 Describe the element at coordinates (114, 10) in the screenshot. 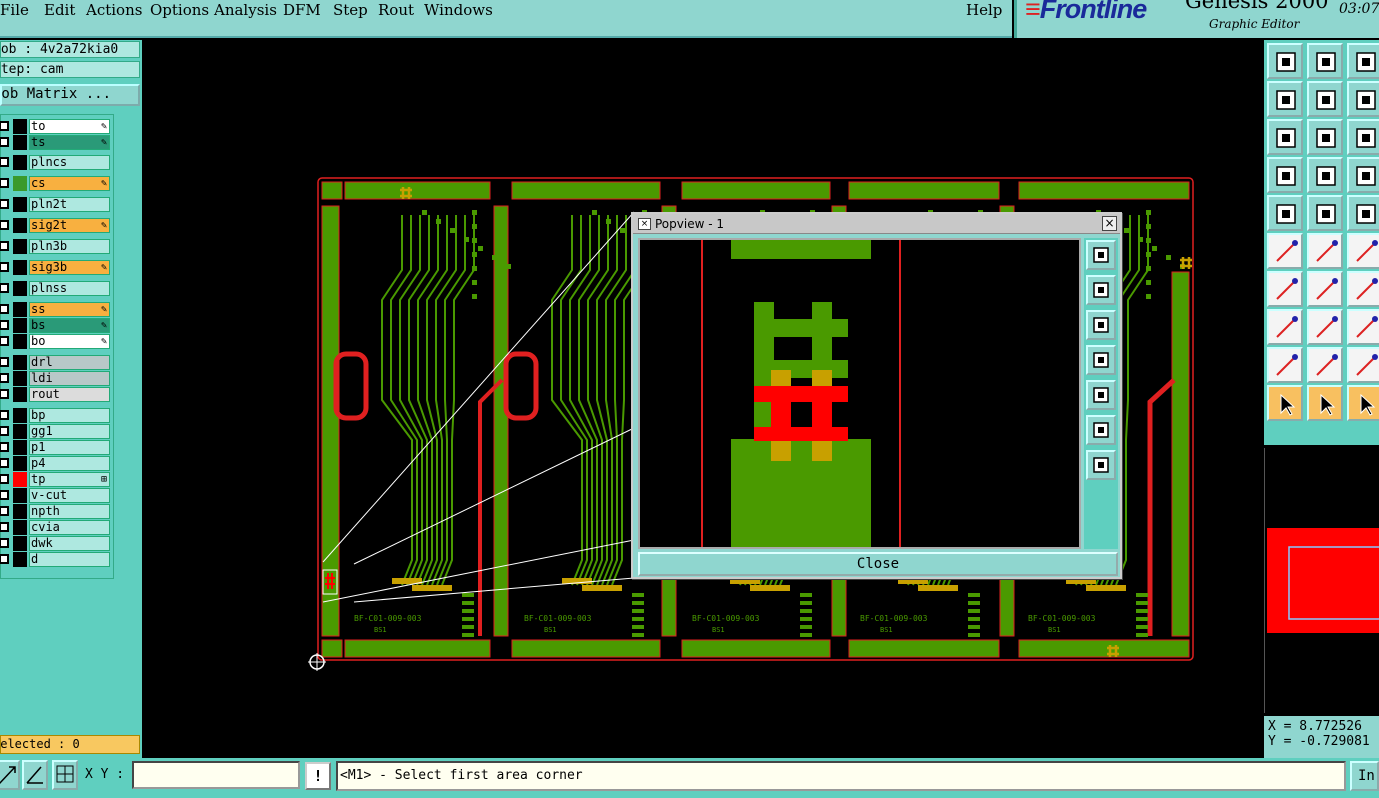

I see `menu-actions: Actions` at that location.